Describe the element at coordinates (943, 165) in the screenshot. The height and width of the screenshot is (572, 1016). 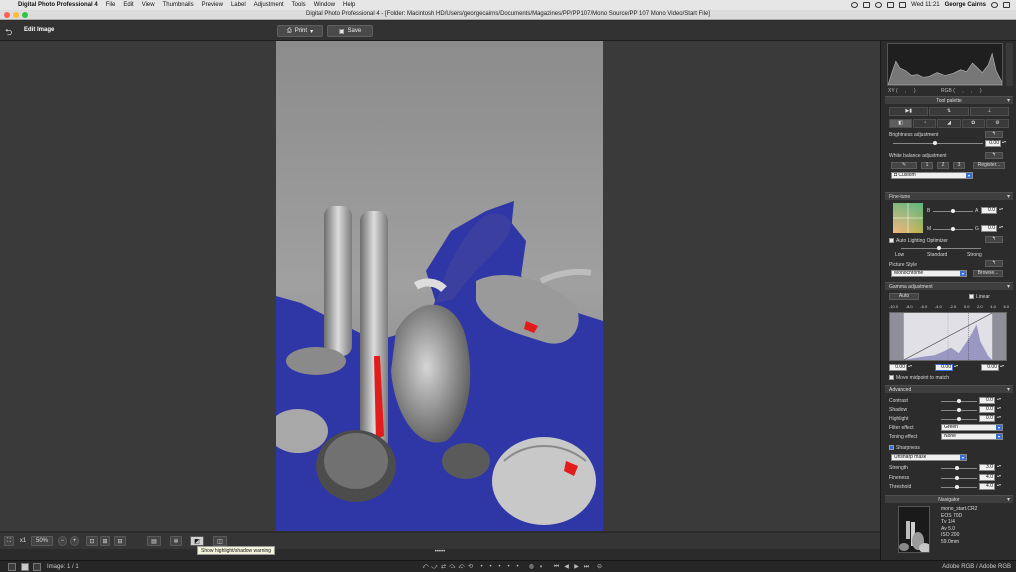
I see `wb-slot-2-button: 2` at that location.